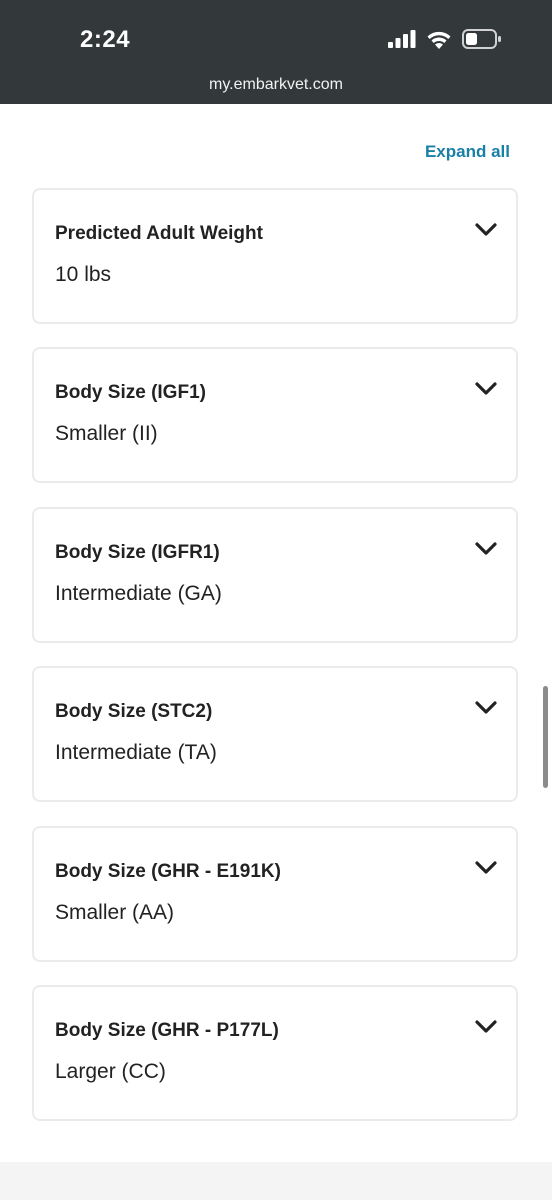 The height and width of the screenshot is (1200, 552). I want to click on card-value: 10 lbs, so click(83, 274).